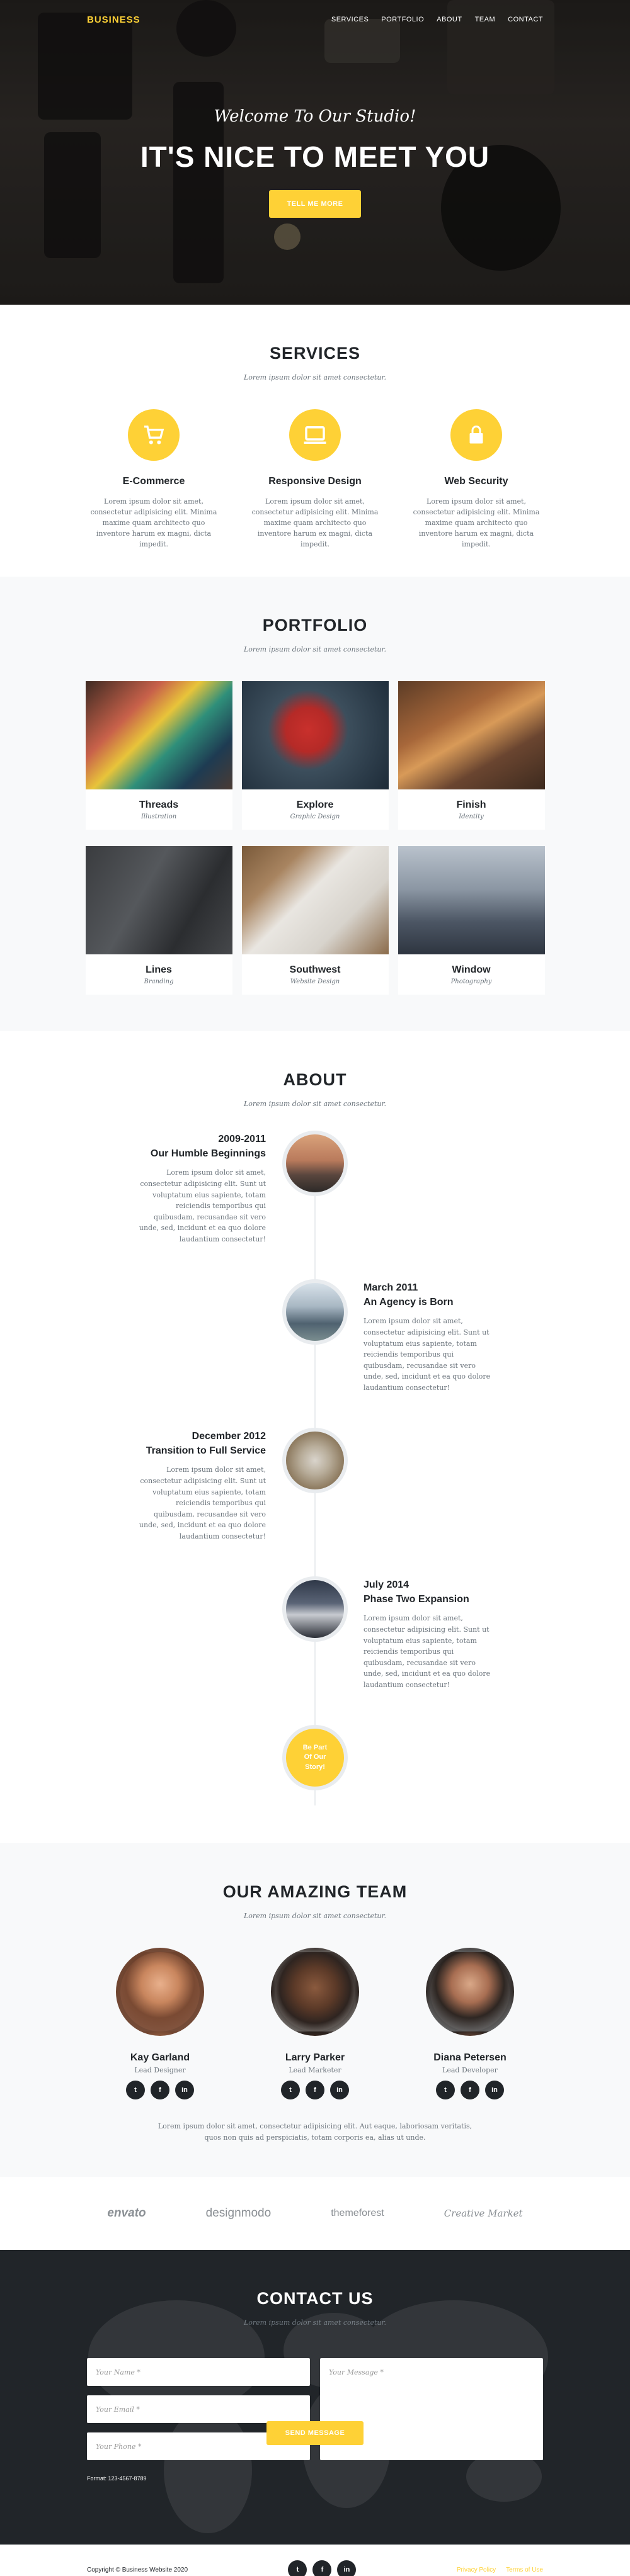 The image size is (630, 2576). Describe the element at coordinates (315, 1767) in the screenshot. I see `story-line-3: Story!` at that location.